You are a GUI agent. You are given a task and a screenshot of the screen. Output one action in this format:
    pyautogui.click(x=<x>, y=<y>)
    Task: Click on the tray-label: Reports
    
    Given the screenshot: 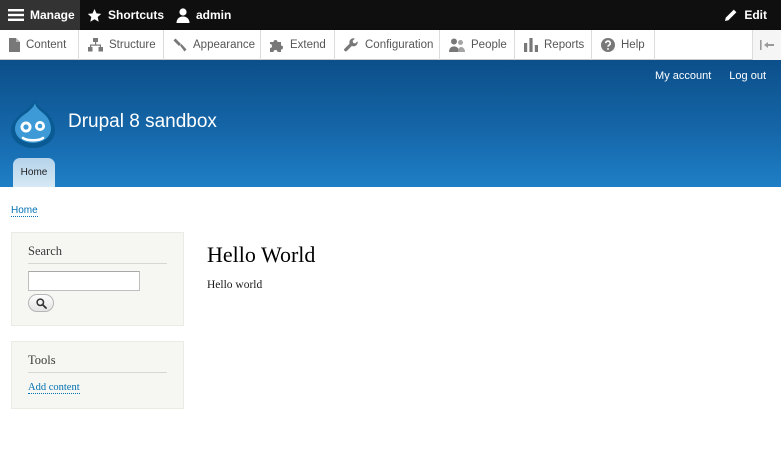 What is the action you would take?
    pyautogui.click(x=564, y=45)
    